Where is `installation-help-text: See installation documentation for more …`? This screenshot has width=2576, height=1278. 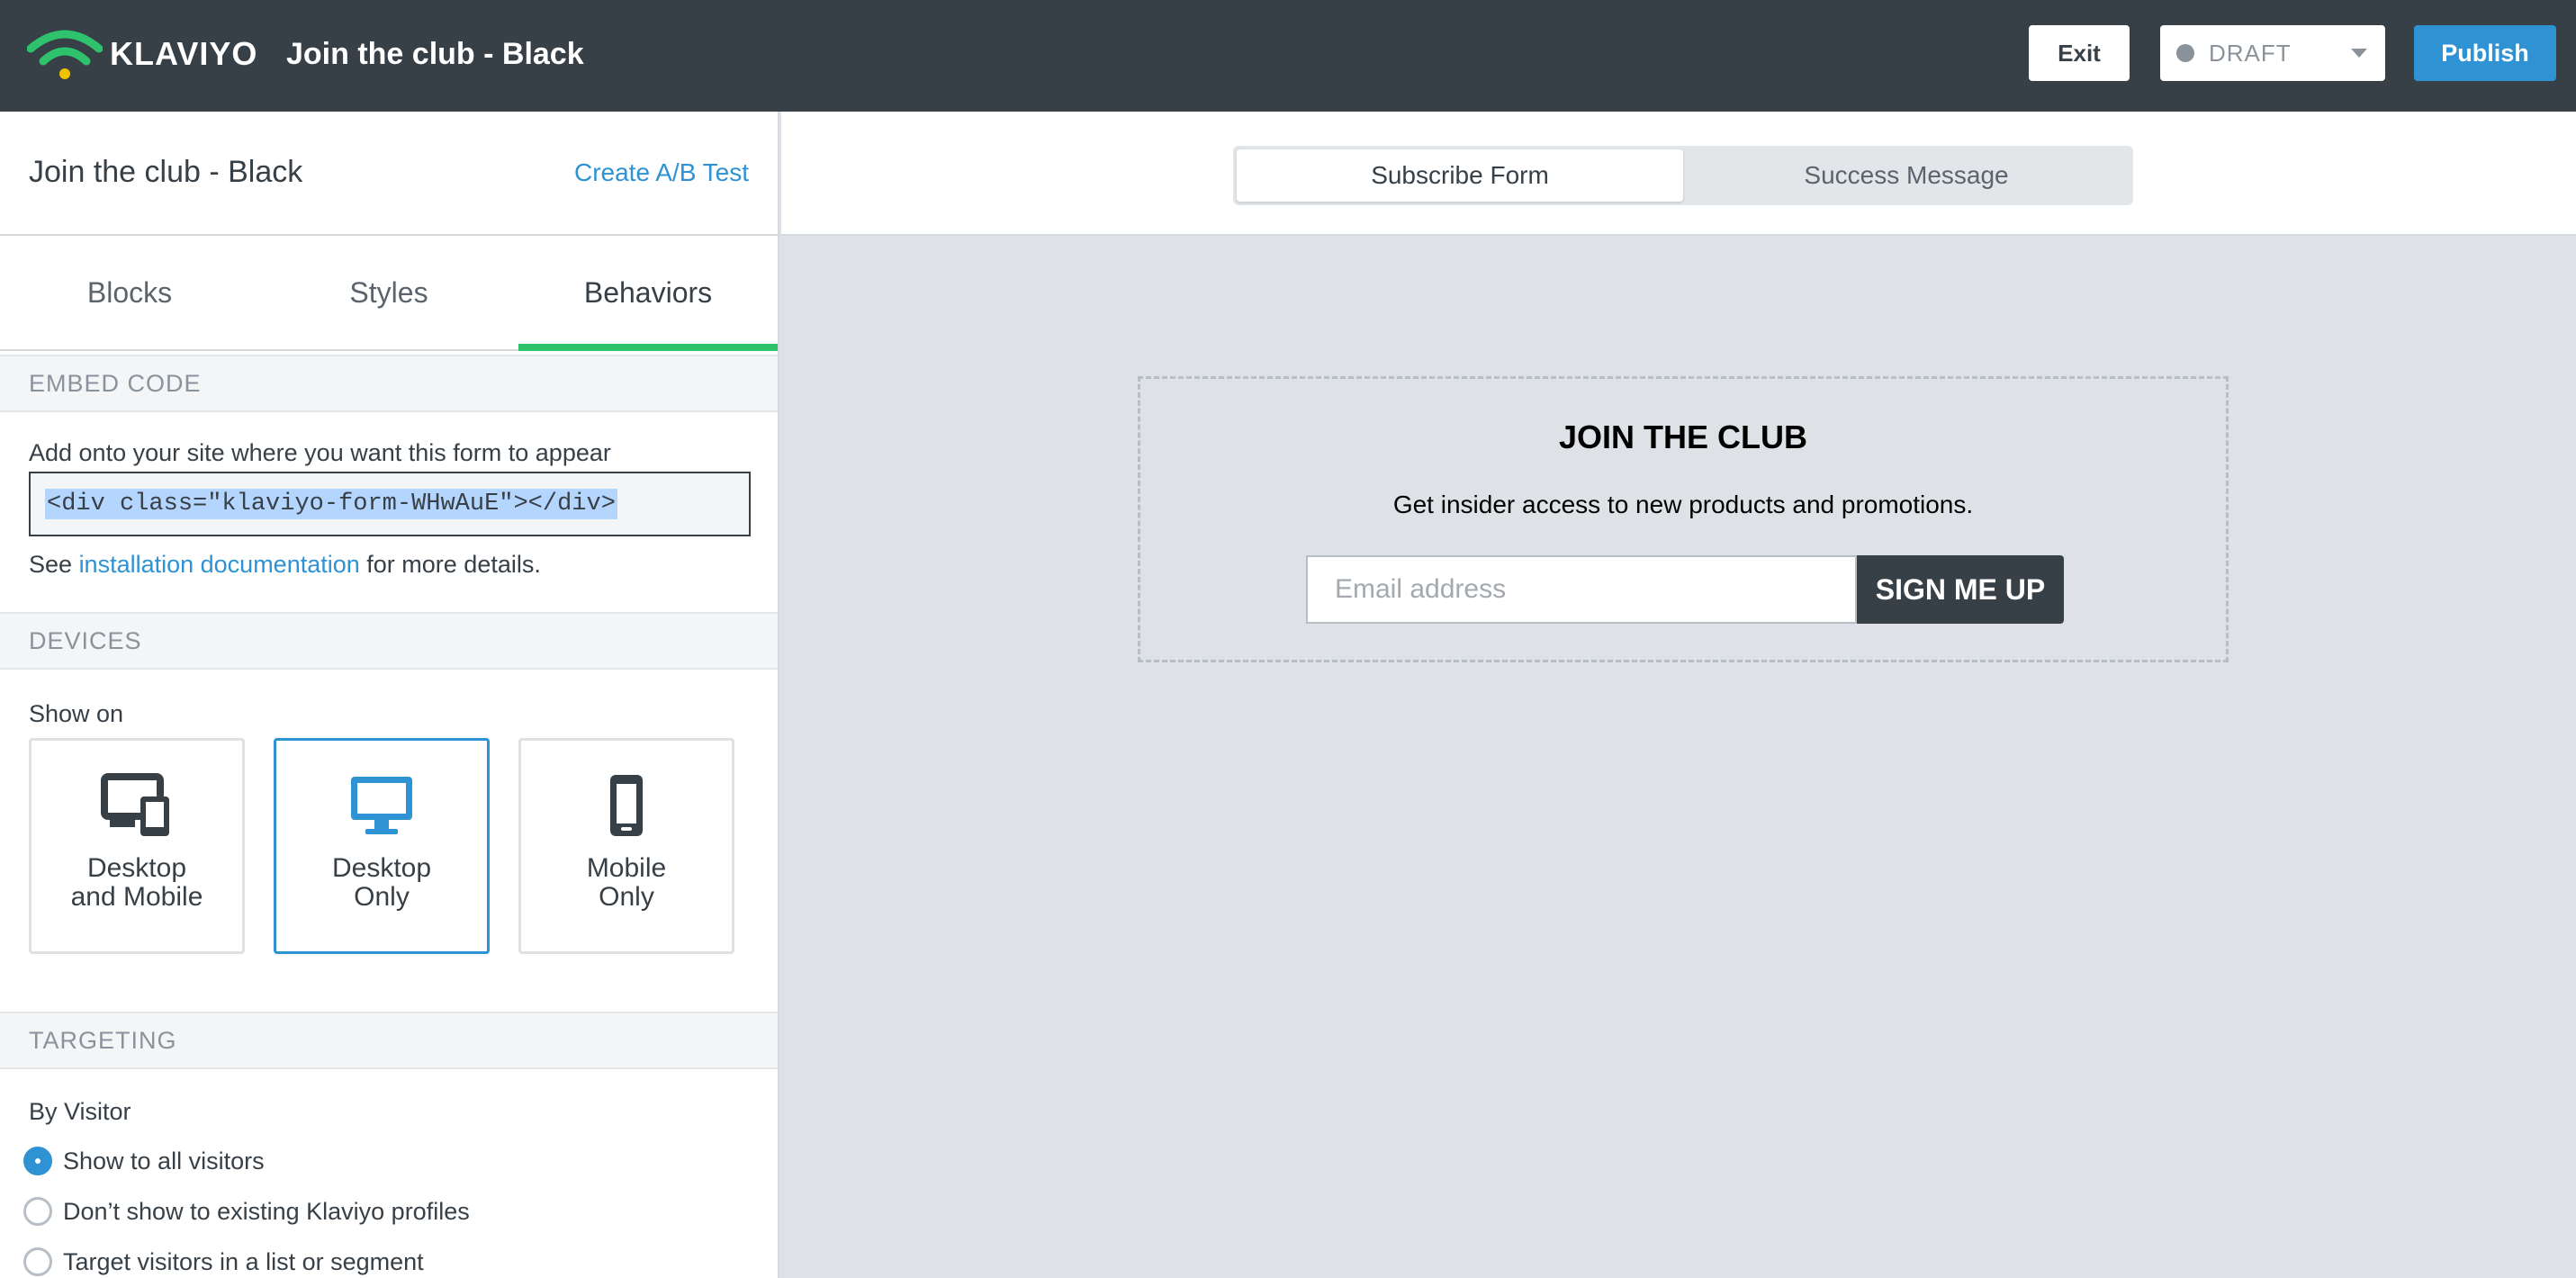
installation-help-text: See installation documentation for more … is located at coordinates (285, 565).